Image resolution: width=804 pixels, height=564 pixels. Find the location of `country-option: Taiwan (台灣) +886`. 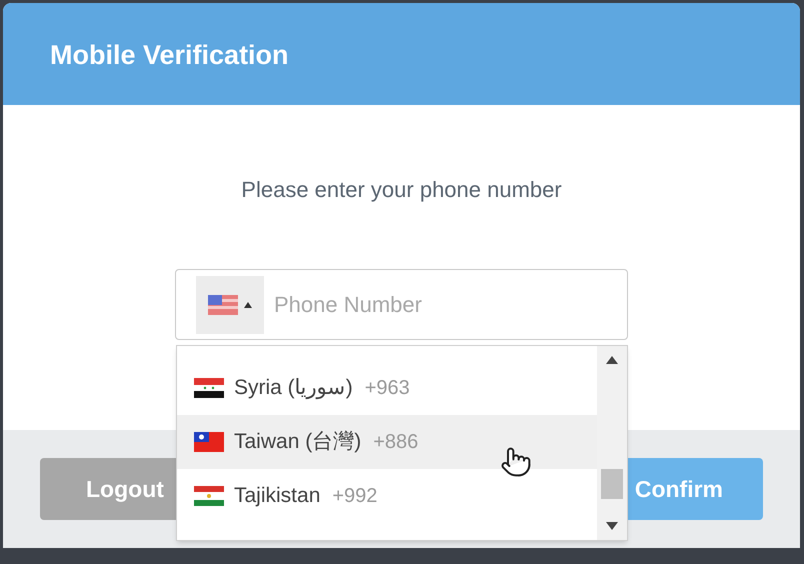

country-option: Taiwan (台灣) +886 is located at coordinates (387, 442).